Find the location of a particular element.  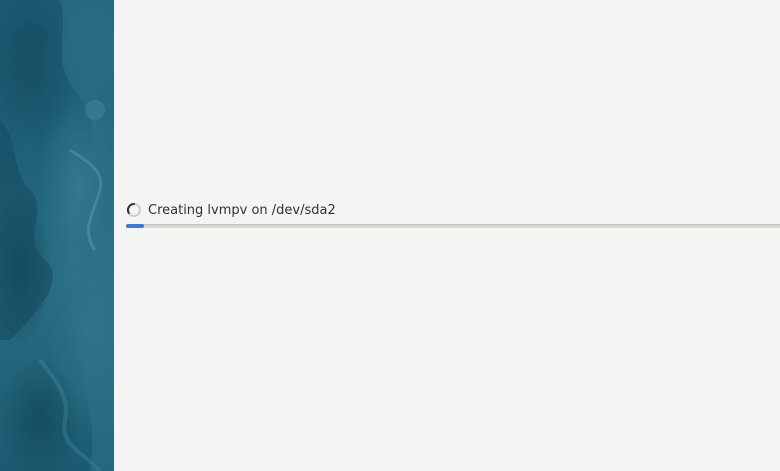

progress-bar is located at coordinates (453, 226).